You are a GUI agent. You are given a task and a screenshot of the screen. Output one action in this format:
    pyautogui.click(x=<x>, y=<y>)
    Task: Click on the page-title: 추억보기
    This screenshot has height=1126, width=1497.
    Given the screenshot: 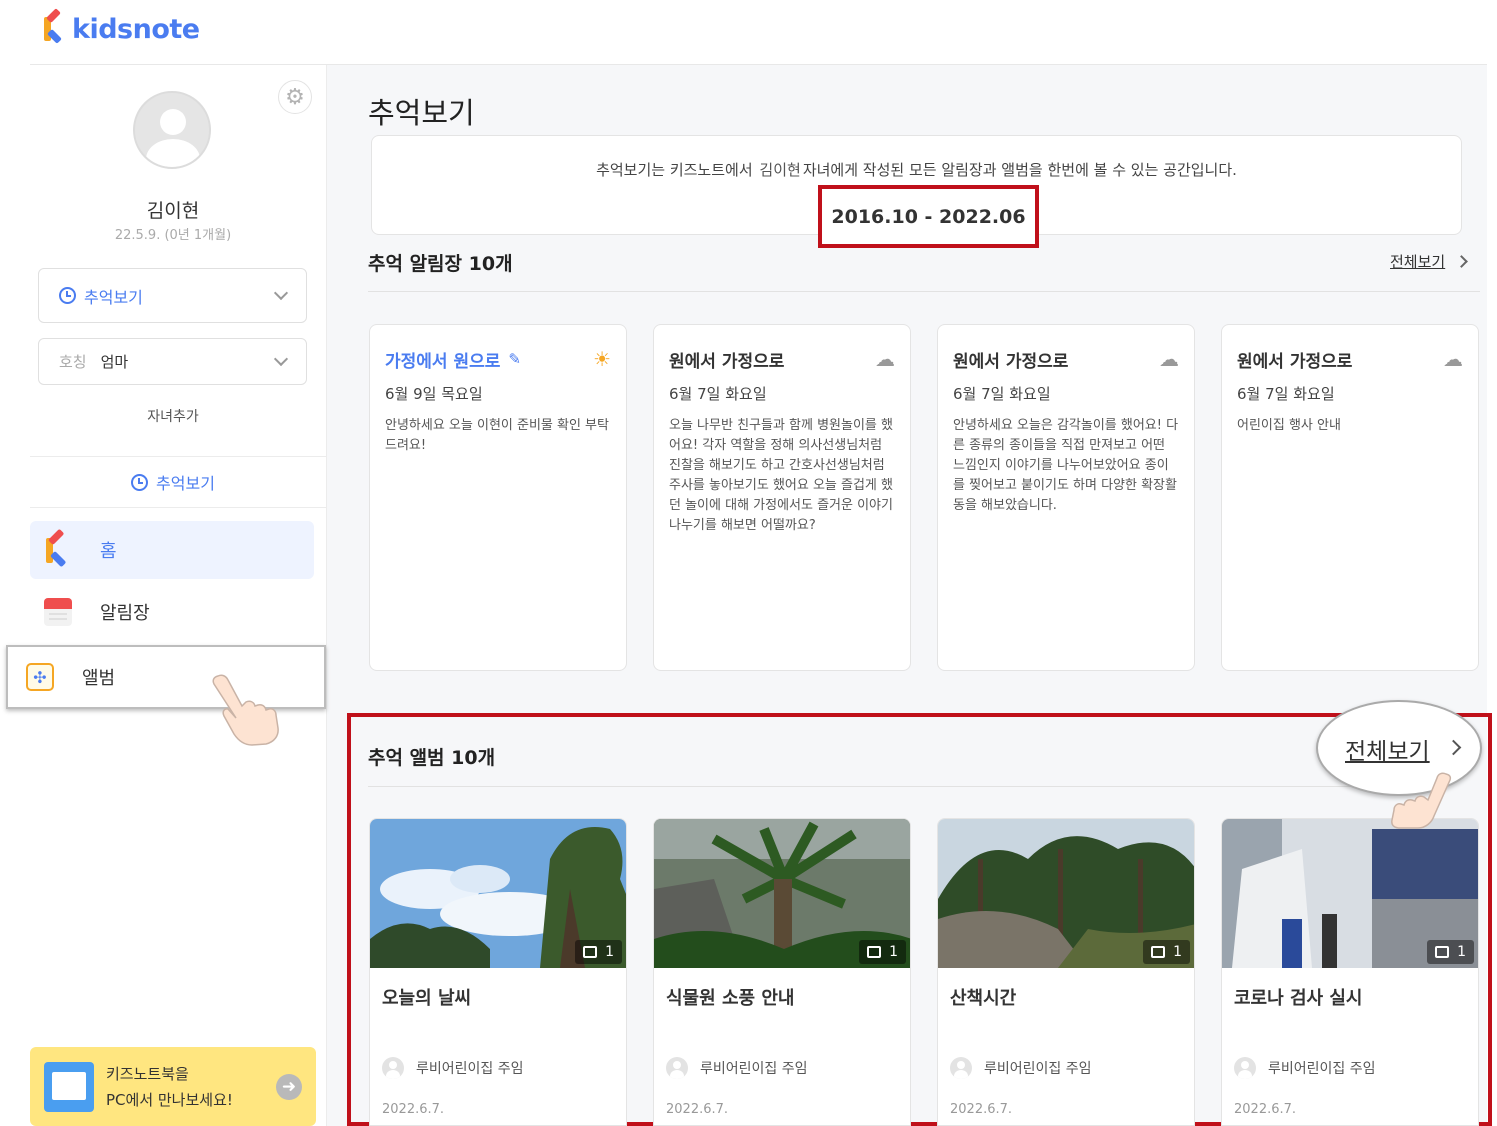 What is the action you would take?
    pyautogui.click(x=421, y=113)
    